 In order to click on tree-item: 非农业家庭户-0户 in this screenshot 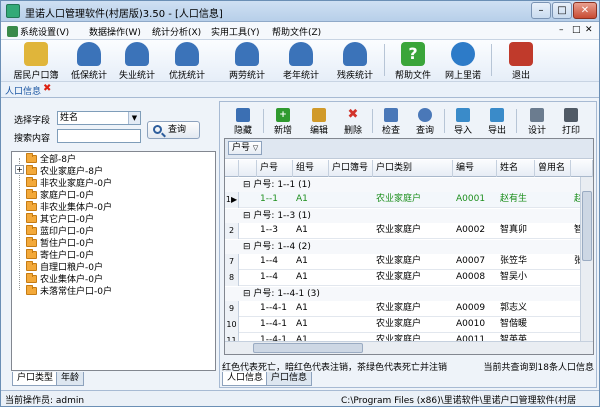, I will do `click(69, 183)`.